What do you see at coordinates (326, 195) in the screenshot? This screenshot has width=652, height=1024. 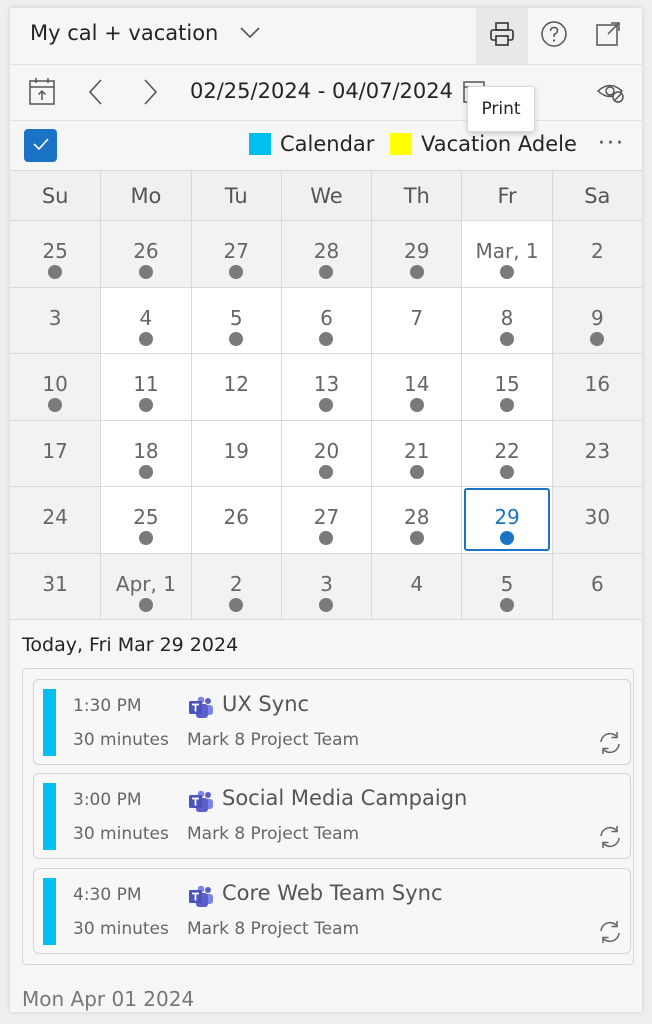 I see `weekday-header: We` at bounding box center [326, 195].